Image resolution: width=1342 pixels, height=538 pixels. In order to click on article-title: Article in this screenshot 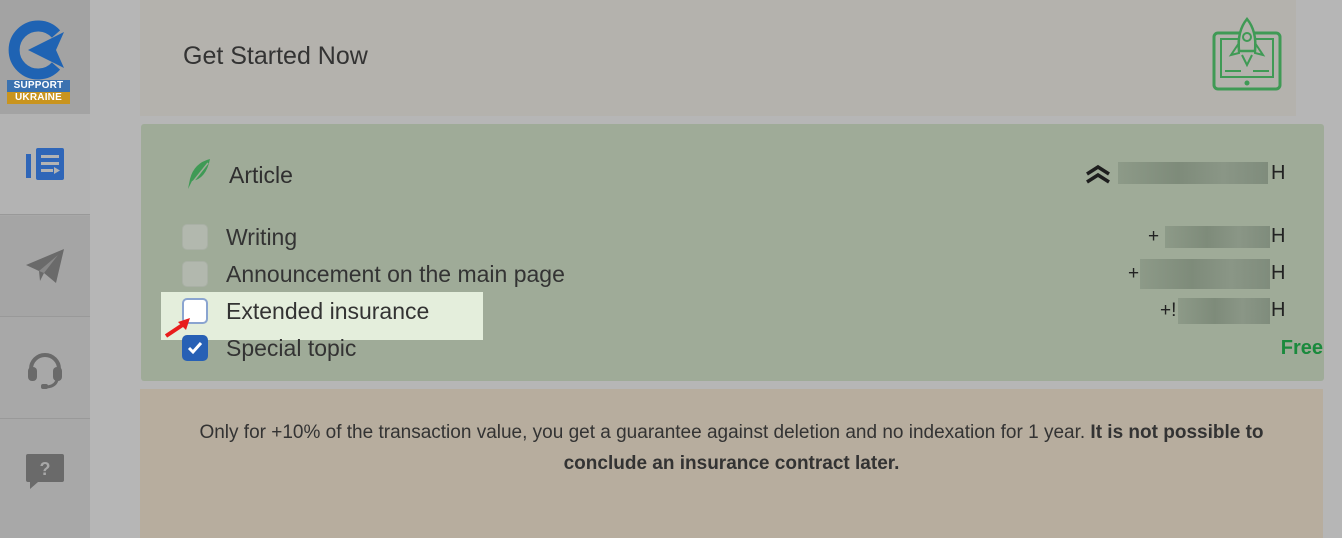, I will do `click(261, 175)`.